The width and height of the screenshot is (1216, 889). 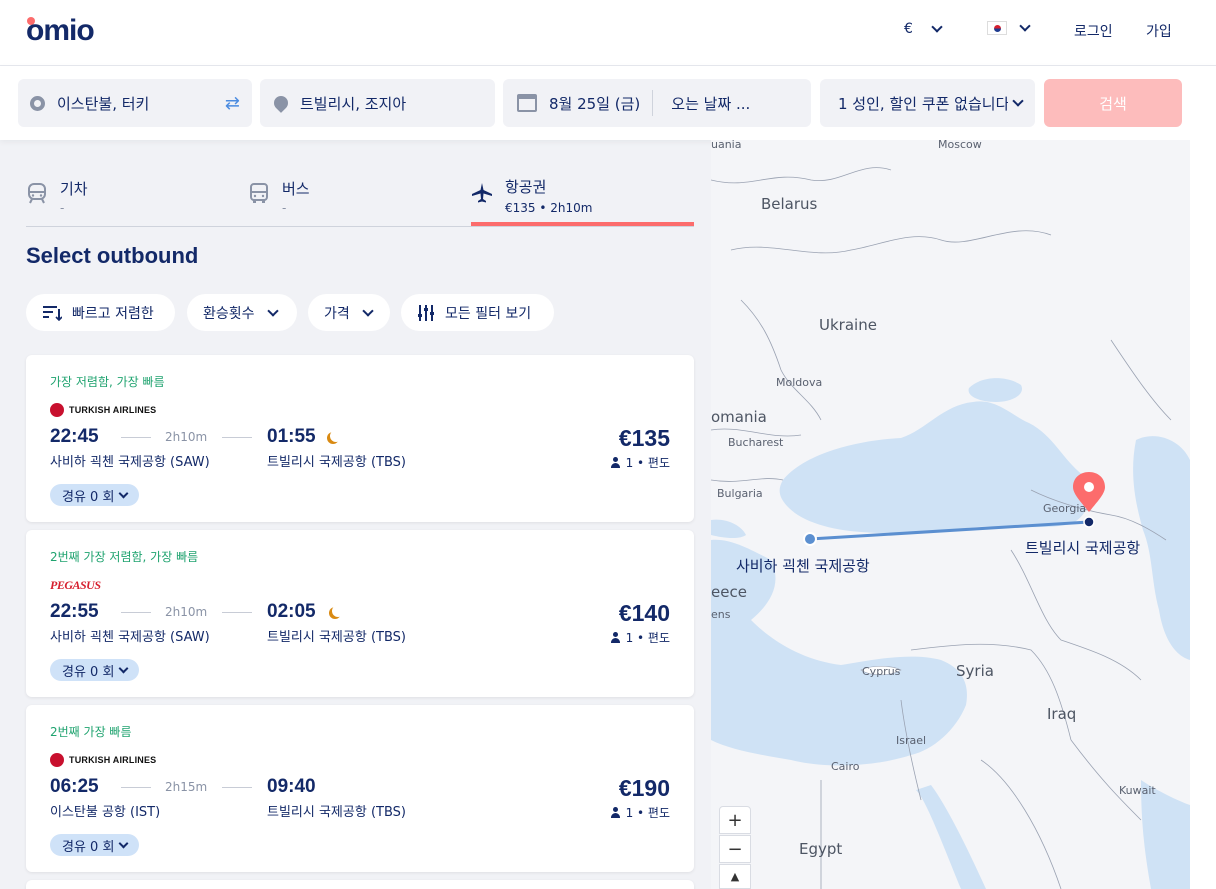 I want to click on map-label-egypt: Egypt, so click(x=821, y=849).